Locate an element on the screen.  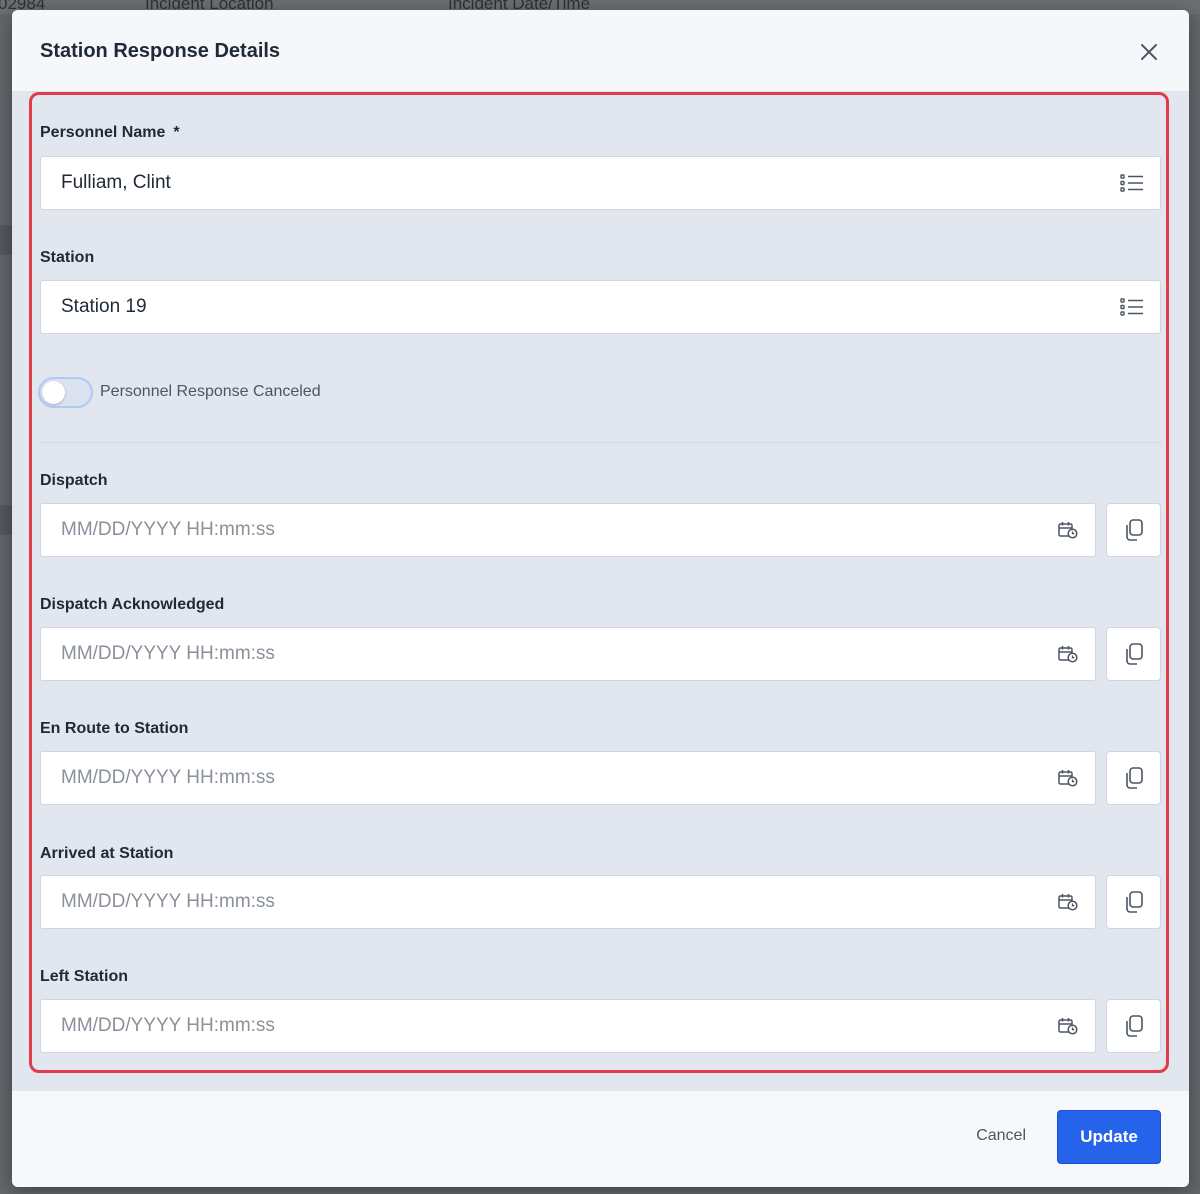
close-button is located at coordinates (1149, 52).